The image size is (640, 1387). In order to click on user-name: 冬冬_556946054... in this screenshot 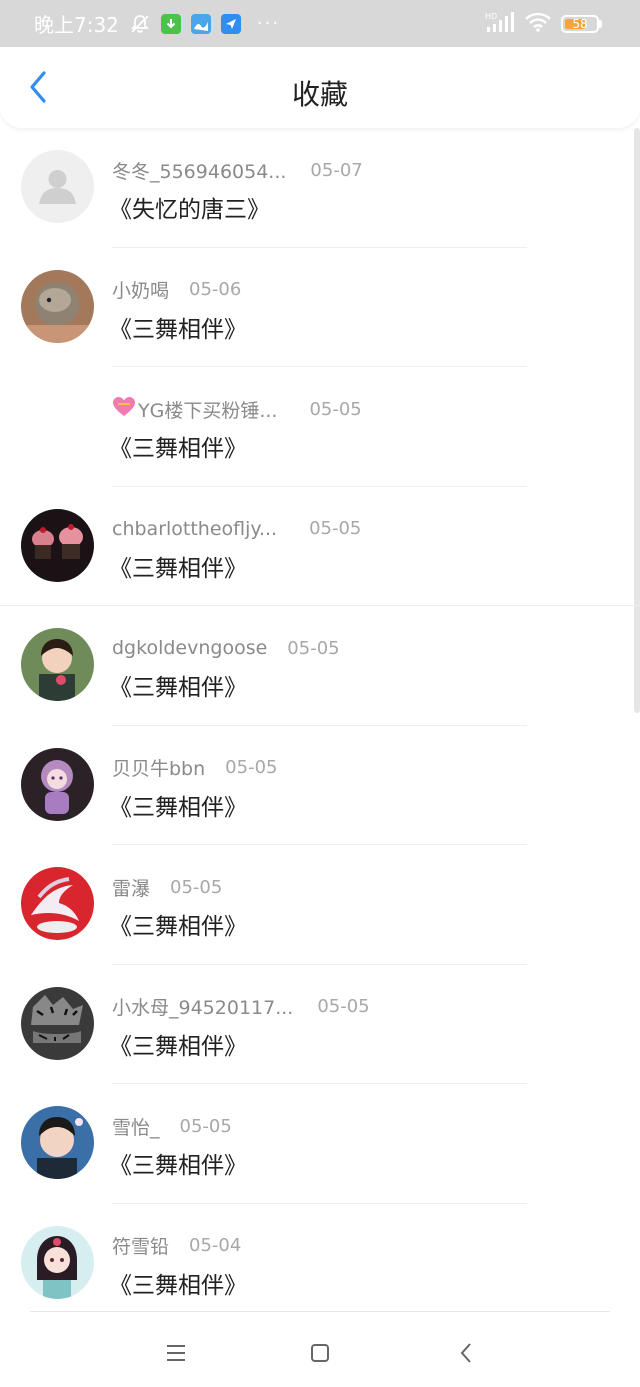, I will do `click(199, 170)`.